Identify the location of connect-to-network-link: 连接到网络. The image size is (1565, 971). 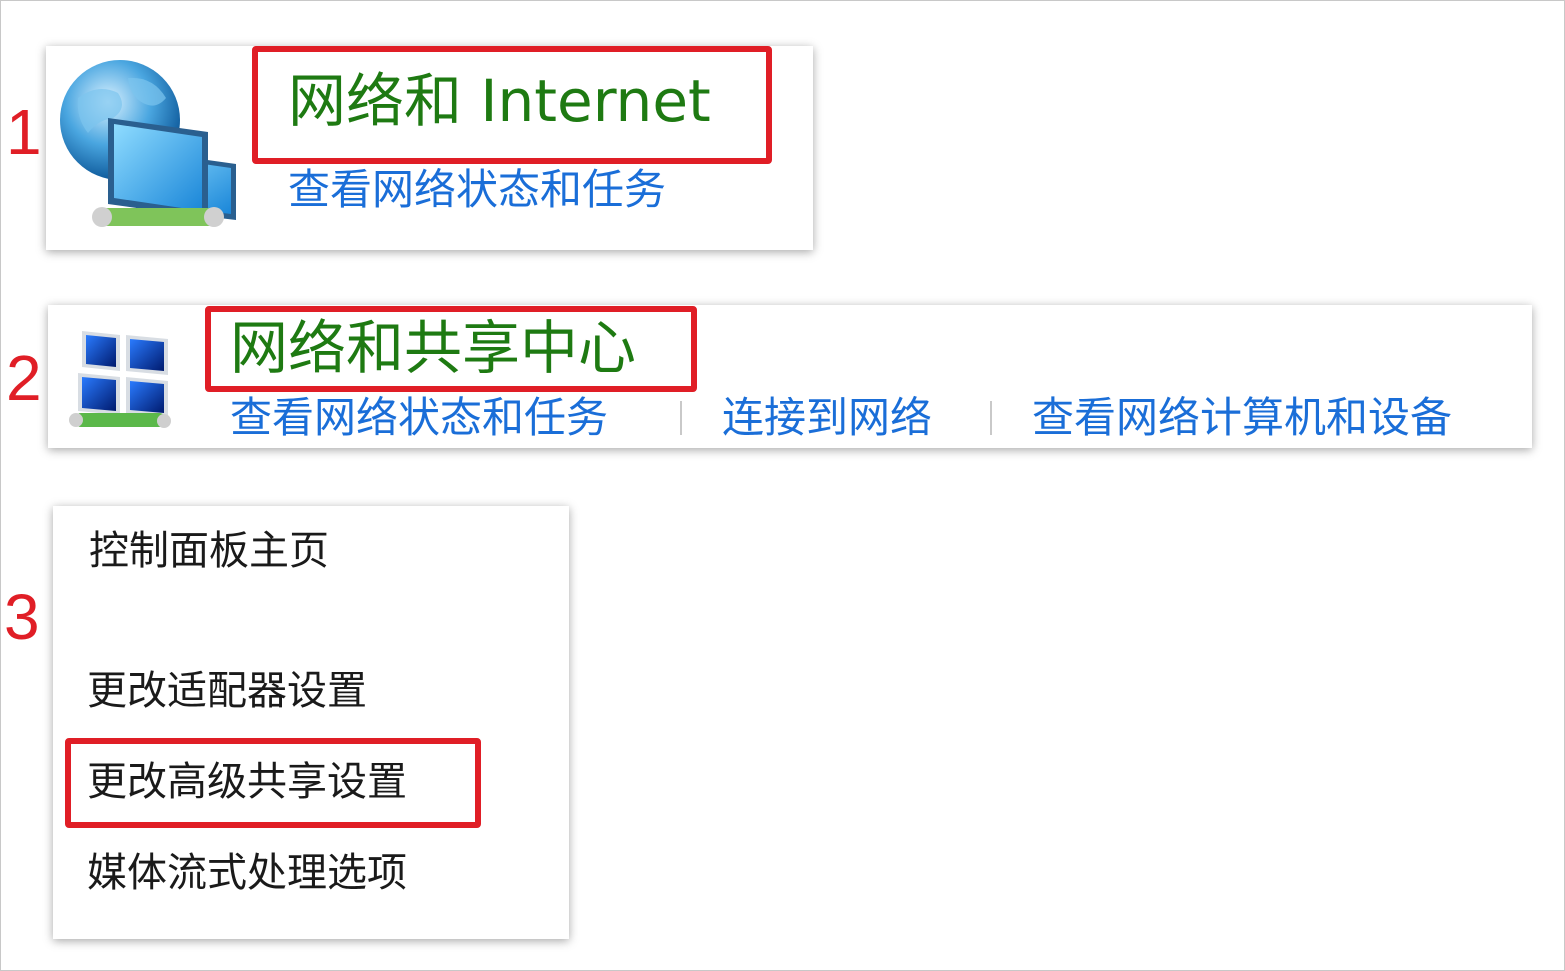
(827, 418).